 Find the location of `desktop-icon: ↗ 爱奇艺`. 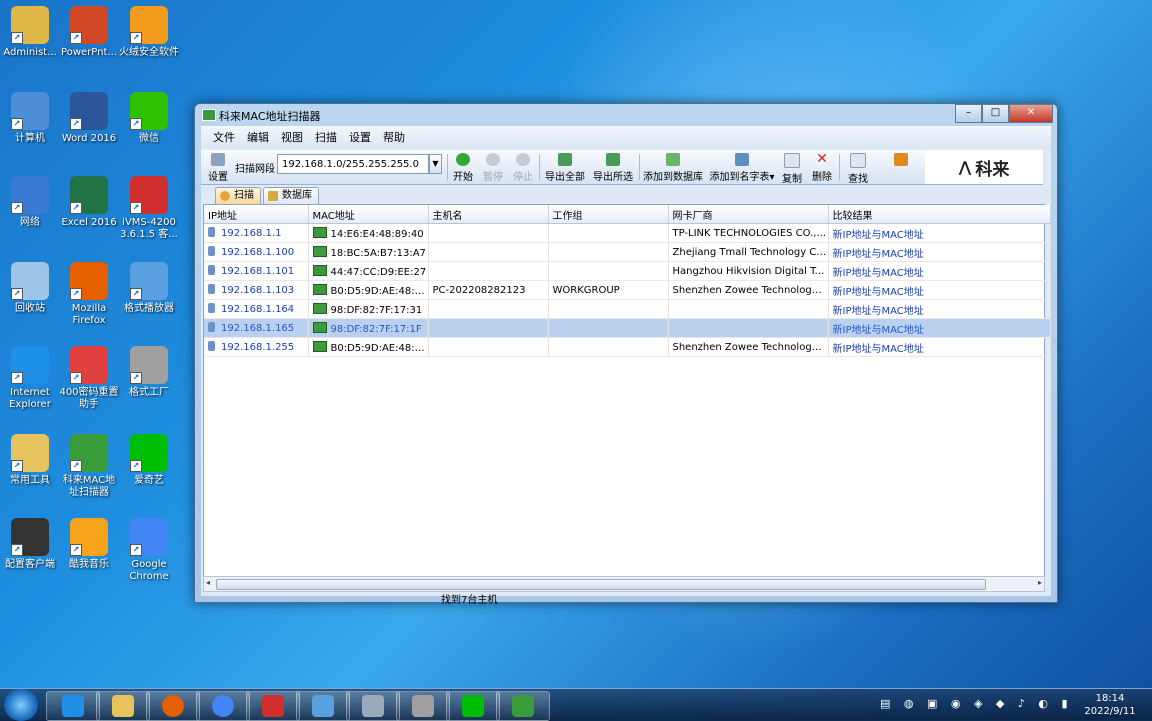

desktop-icon: ↗ 爱奇艺 is located at coordinates (149, 460).